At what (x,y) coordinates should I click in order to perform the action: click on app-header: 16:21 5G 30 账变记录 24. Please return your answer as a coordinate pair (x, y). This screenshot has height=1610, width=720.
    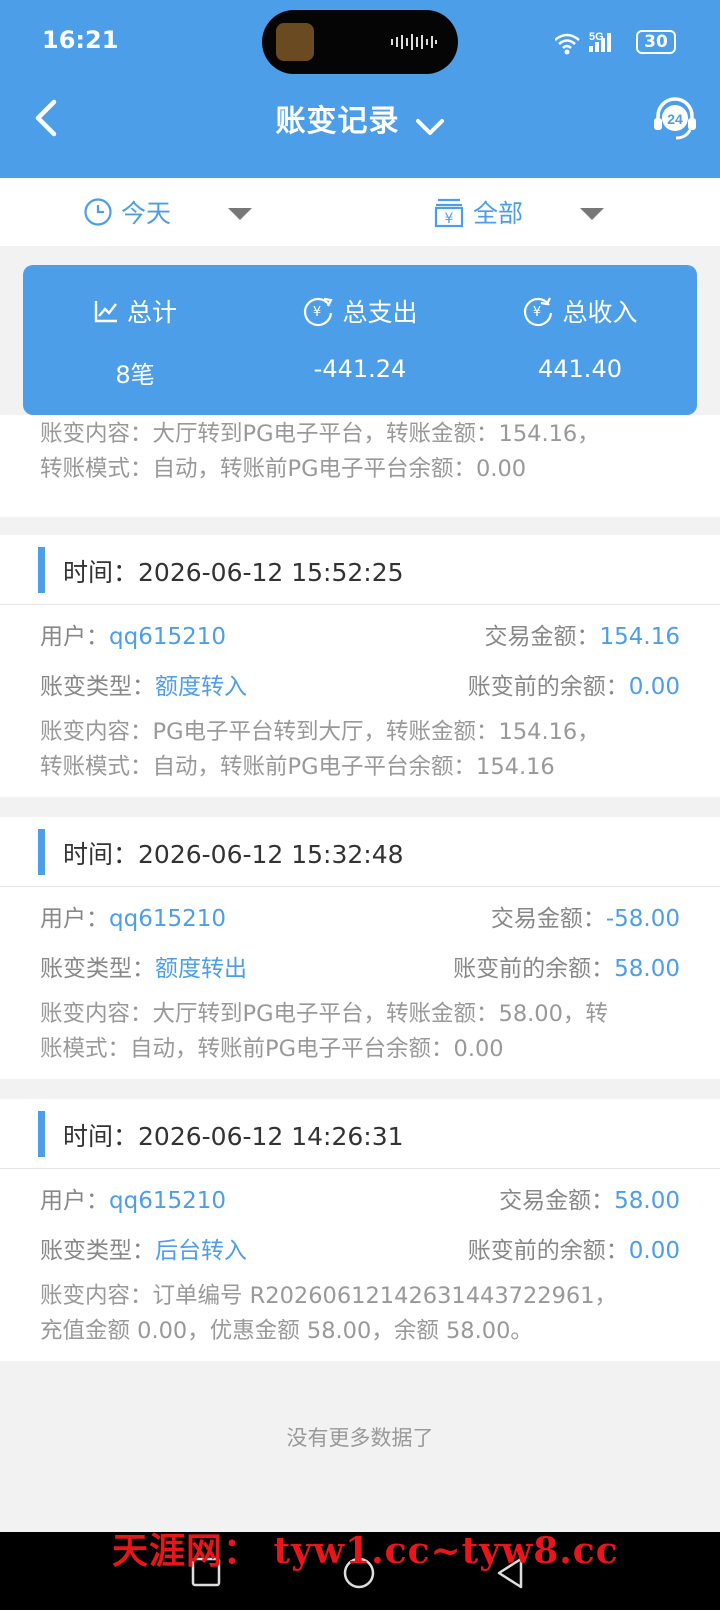
    Looking at the image, I should click on (360, 89).